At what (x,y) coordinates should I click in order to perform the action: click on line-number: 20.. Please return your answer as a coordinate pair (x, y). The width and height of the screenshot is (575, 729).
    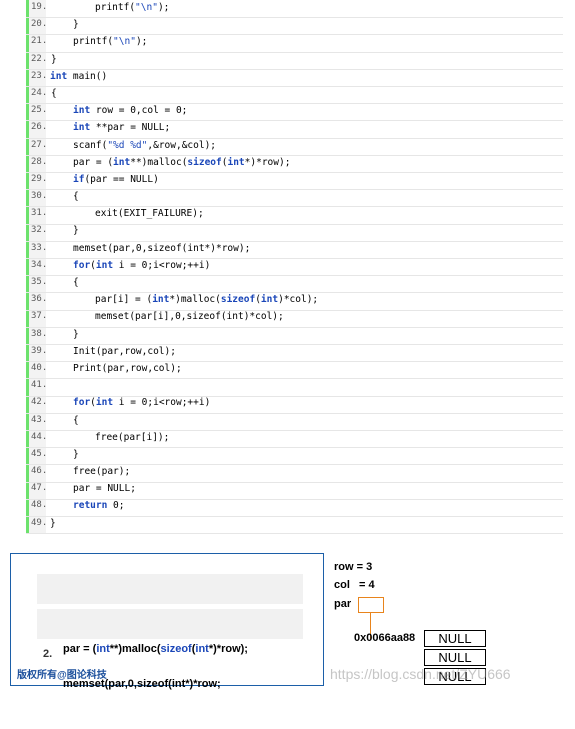
    Looking at the image, I should click on (39, 24).